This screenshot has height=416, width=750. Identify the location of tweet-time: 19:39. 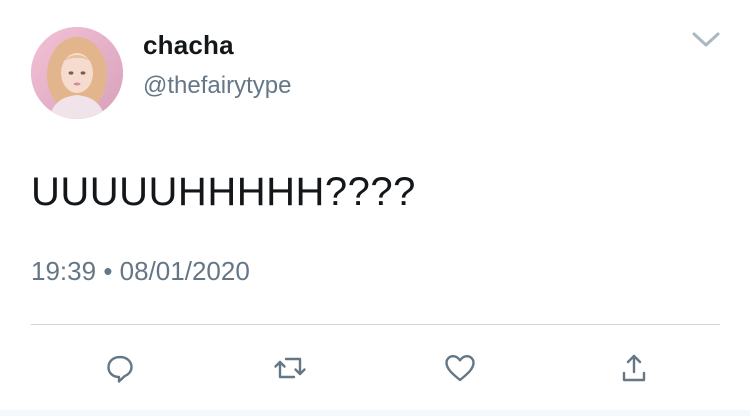
(64, 271).